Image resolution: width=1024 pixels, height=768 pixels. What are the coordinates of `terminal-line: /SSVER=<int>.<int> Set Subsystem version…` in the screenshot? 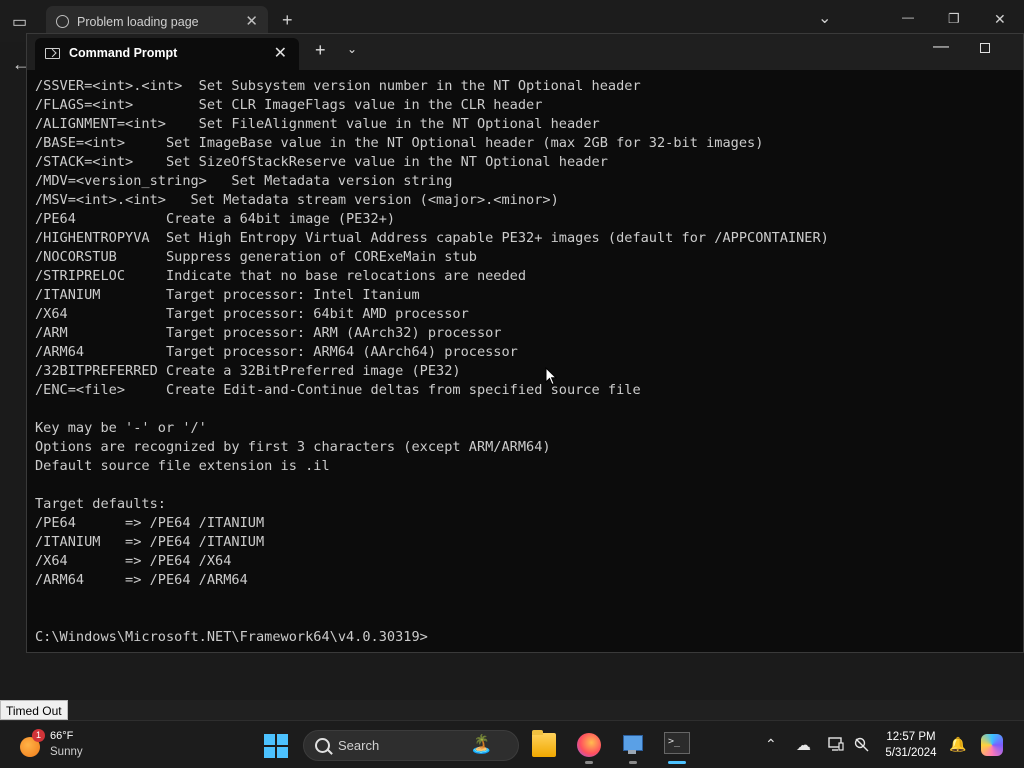 It's located at (338, 86).